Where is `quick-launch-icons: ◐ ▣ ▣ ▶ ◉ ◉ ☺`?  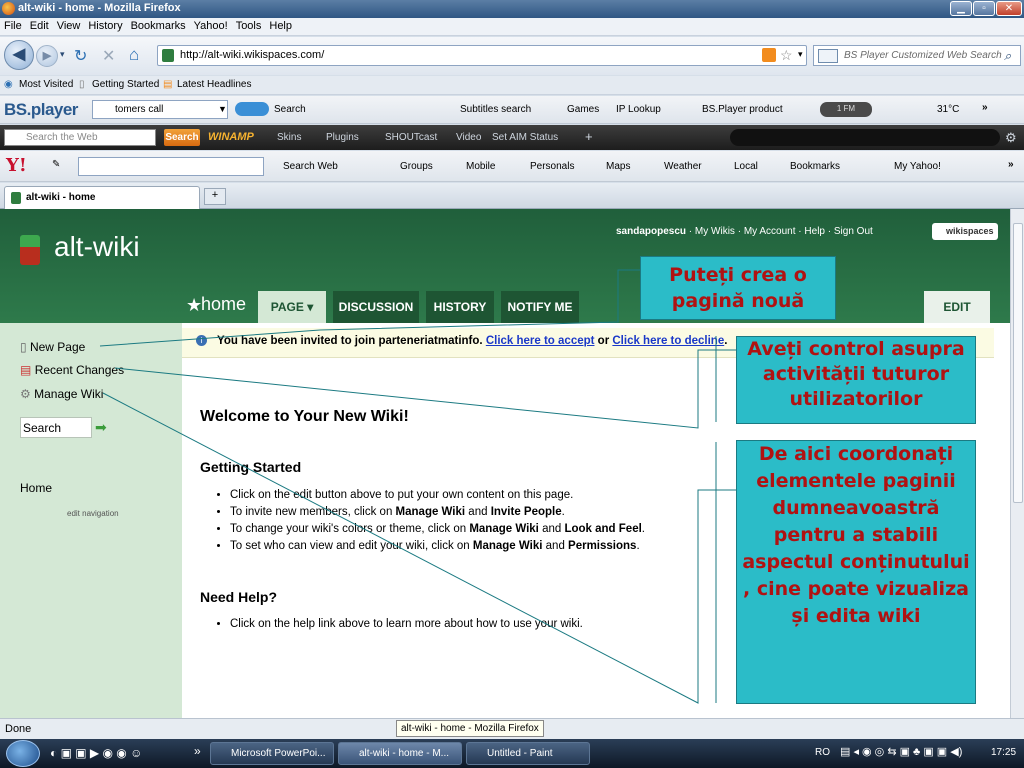 quick-launch-icons: ◐ ▣ ▣ ▶ ◉ ◉ ☺ is located at coordinates (96, 753).